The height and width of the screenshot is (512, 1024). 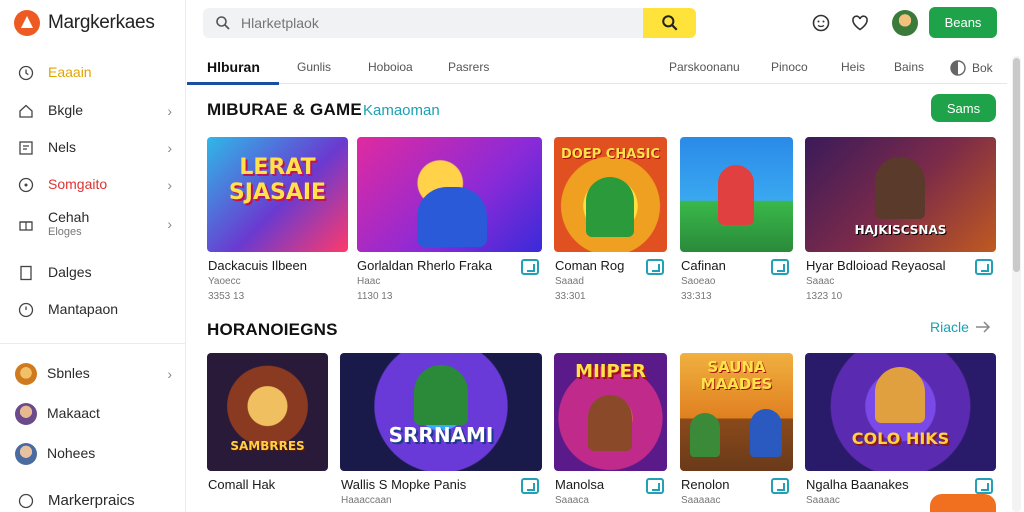 I want to click on sidebar-item-label: Mantapaon, so click(x=83, y=309).